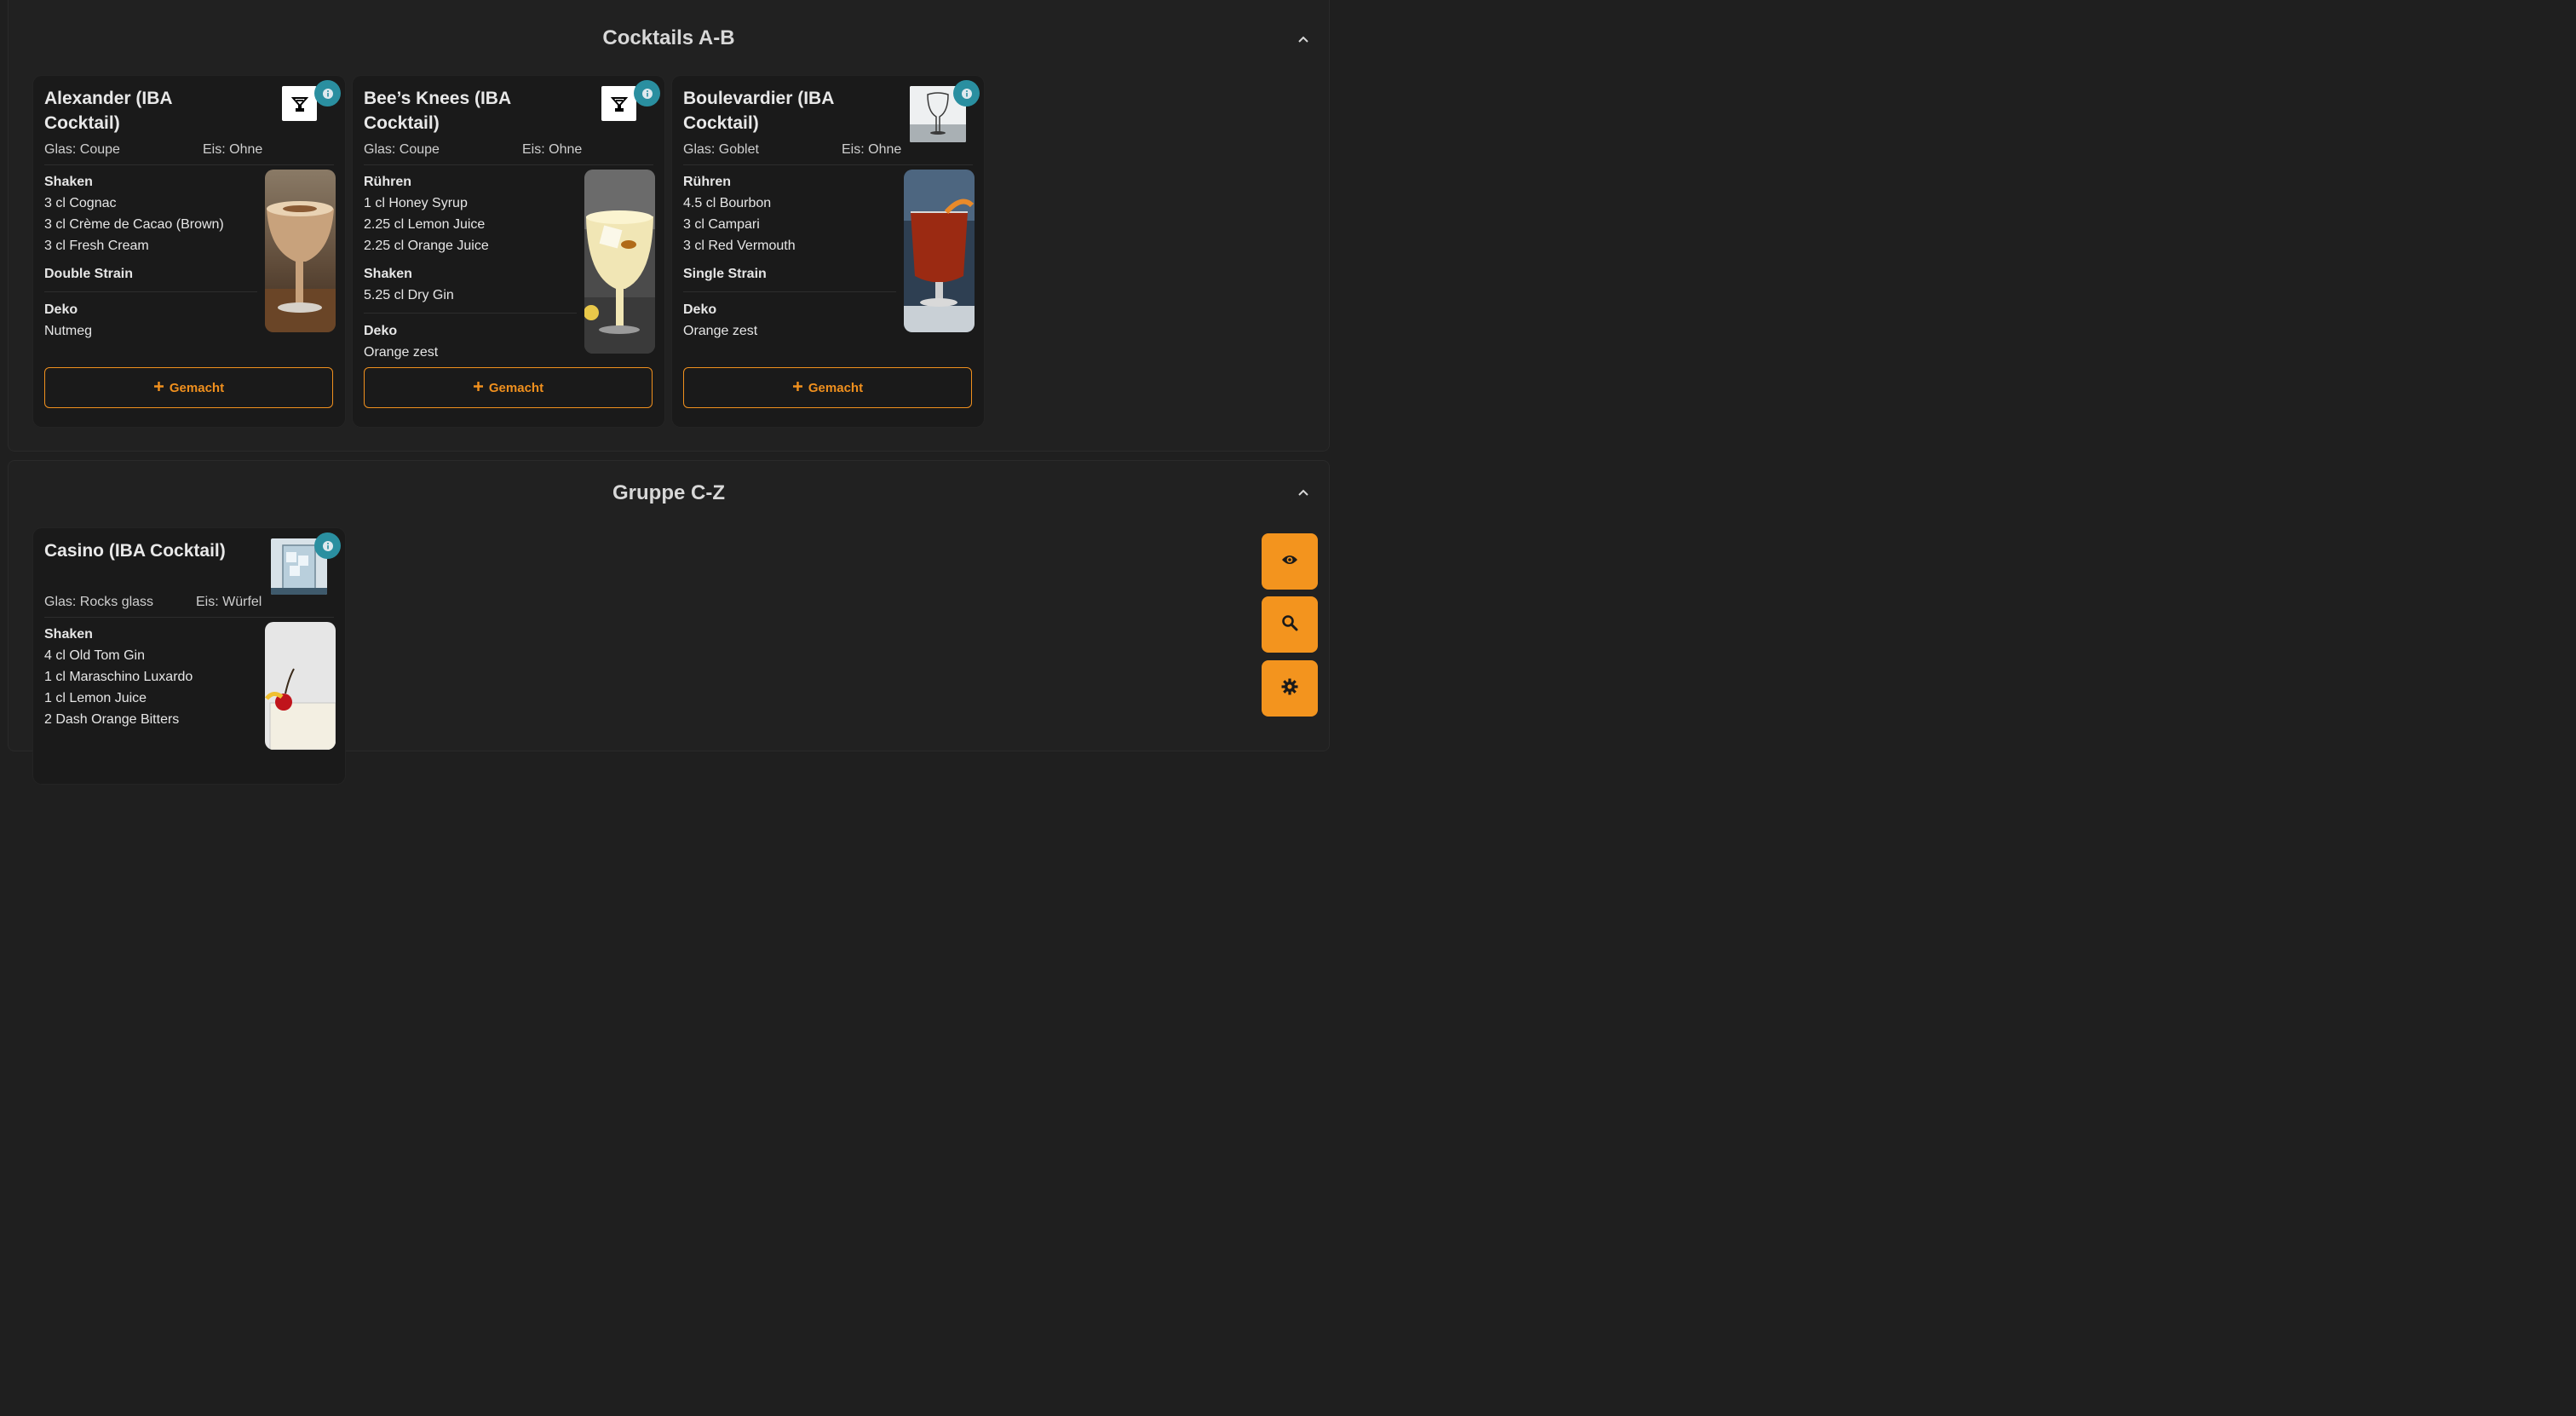  I want to click on ingredient: 1 cl Maraschino Luxardo, so click(119, 677).